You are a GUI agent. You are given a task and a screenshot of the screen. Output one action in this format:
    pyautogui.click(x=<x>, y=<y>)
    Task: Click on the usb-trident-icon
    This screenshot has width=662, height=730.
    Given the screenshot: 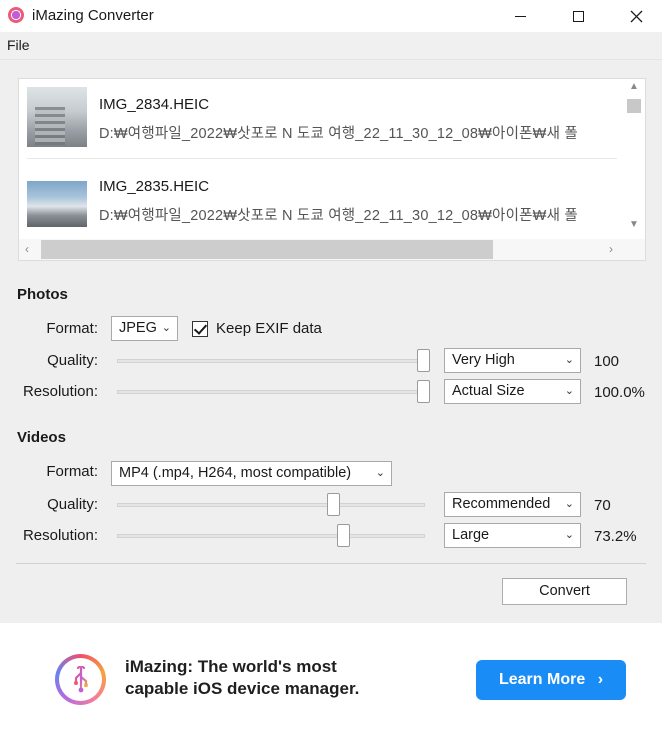 What is the action you would take?
    pyautogui.click(x=81, y=679)
    